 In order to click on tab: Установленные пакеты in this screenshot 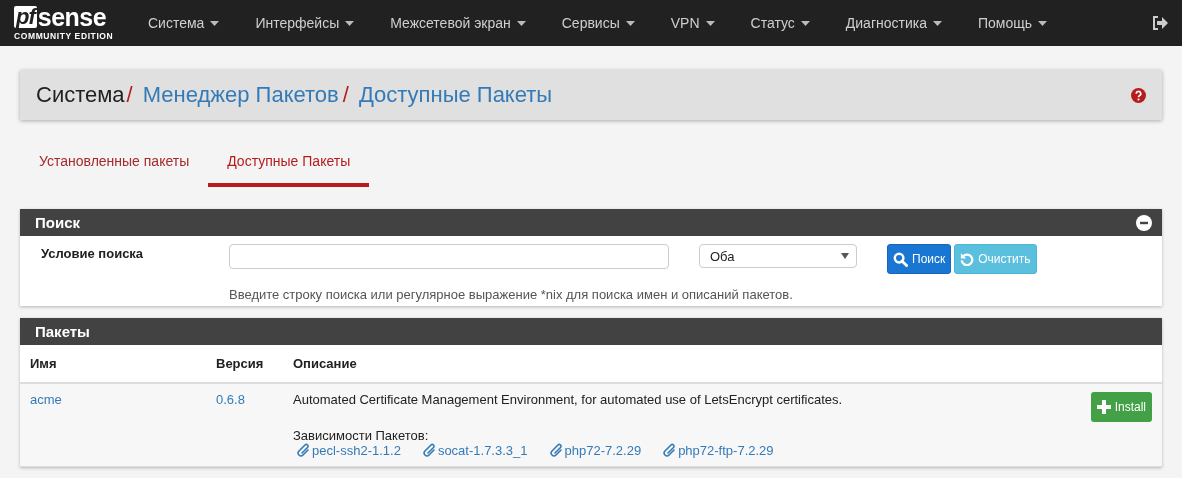, I will do `click(114, 164)`.